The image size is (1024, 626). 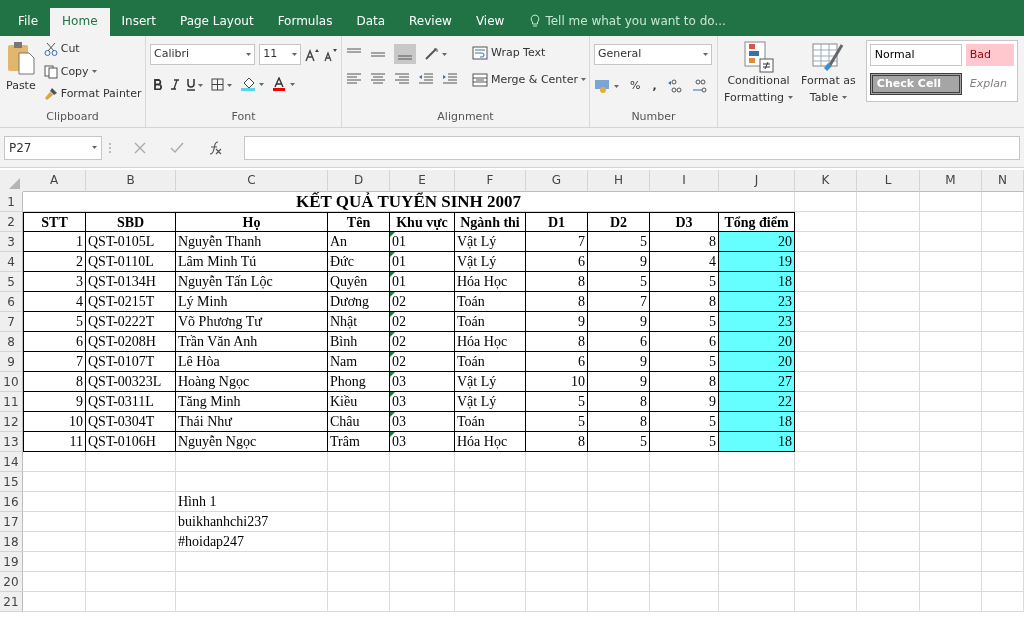 I want to click on row-header: 14, so click(x=11, y=462).